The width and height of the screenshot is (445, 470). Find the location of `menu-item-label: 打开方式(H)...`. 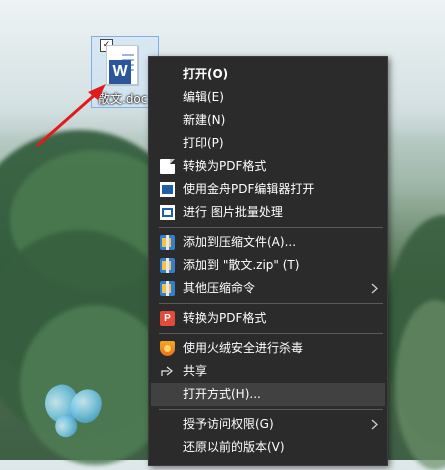

menu-item-label: 打开方式(H)... is located at coordinates (222, 394).